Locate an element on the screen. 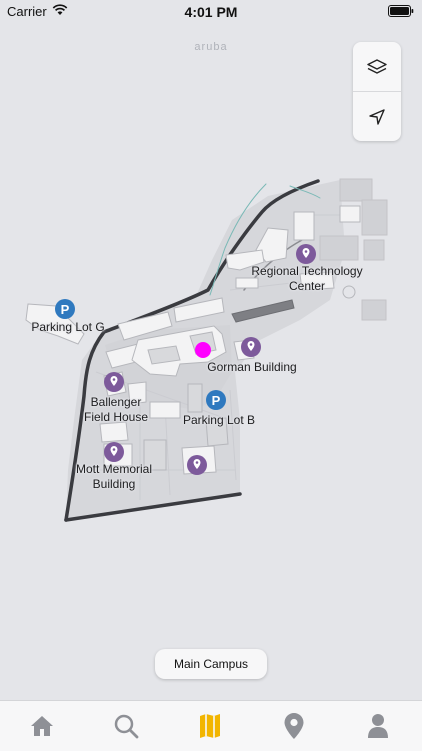 Image resolution: width=422 pixels, height=751 pixels. map-pin-icon is located at coordinates (294, 726).